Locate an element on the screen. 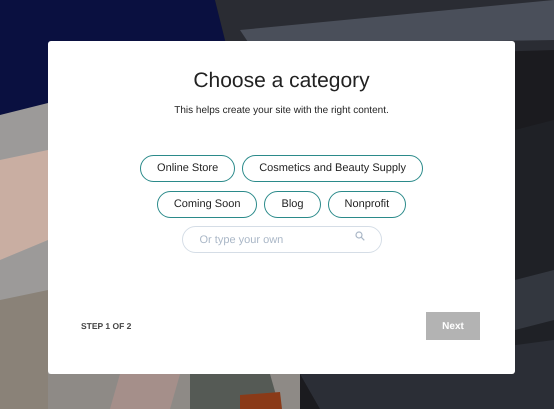  category-chip: Coming Soon is located at coordinates (207, 204).